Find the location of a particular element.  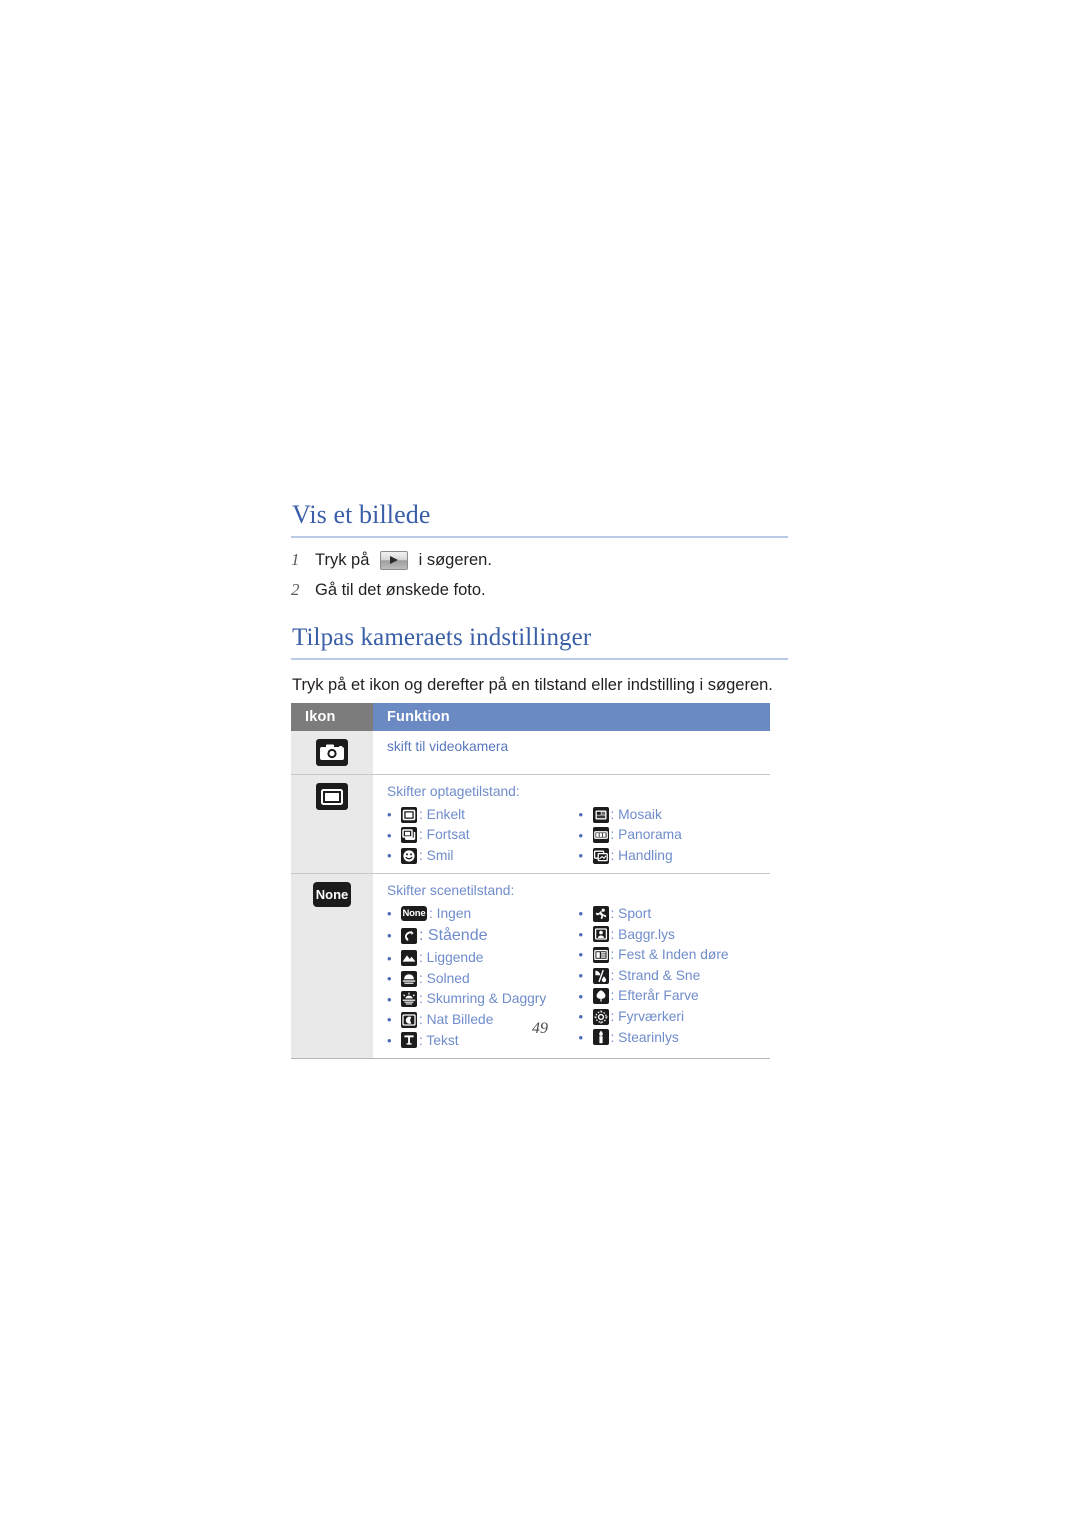

list-item: • : Liggende is located at coordinates (483, 958).